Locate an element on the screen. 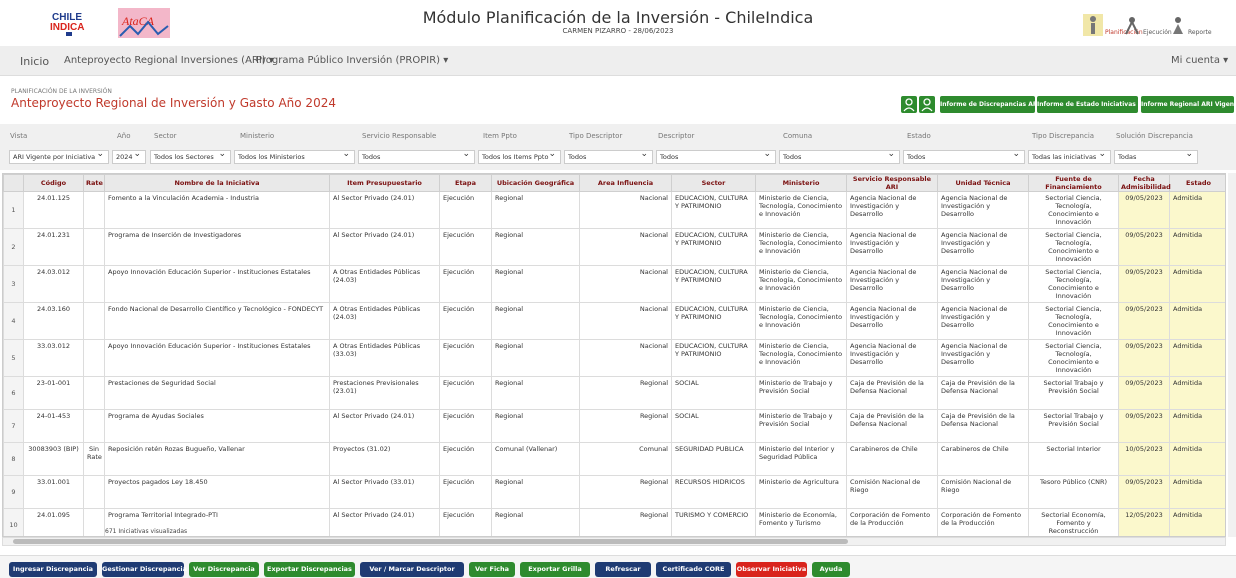 This screenshot has height=578, width=1236. table-cell: Proyectos pagados Ley 18.450 is located at coordinates (217, 492).